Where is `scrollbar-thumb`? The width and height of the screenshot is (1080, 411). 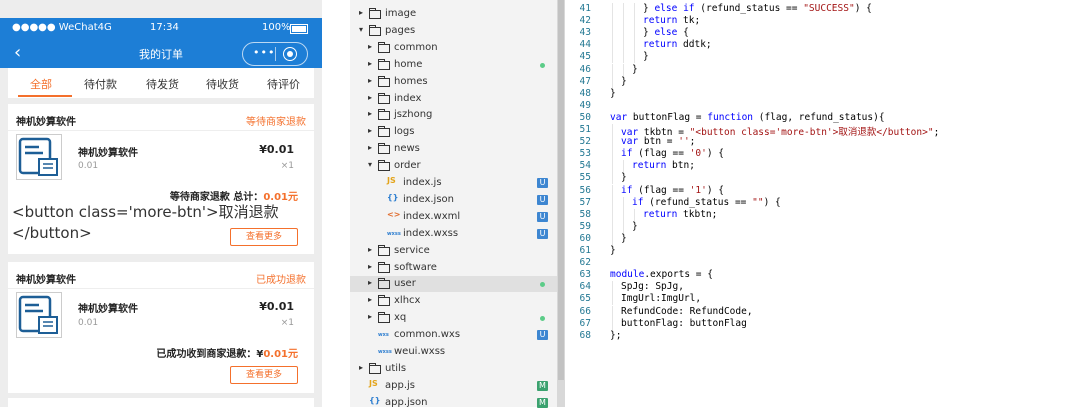 scrollbar-thumb is located at coordinates (561, 190).